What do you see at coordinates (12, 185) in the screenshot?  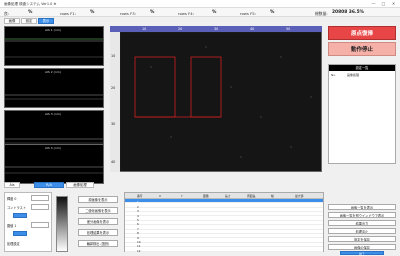 I see `tab-ais: Ais` at bounding box center [12, 185].